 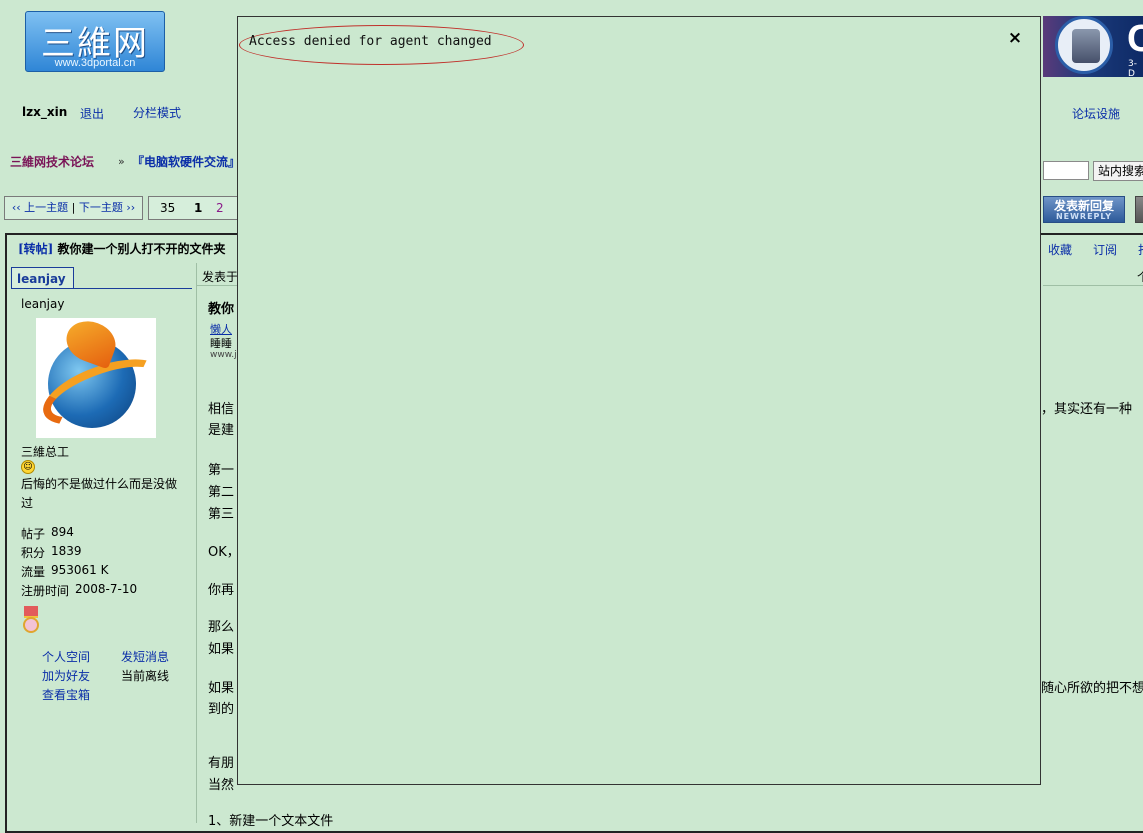 I want to click on stat-points-label: 积分, so click(x=33, y=553).